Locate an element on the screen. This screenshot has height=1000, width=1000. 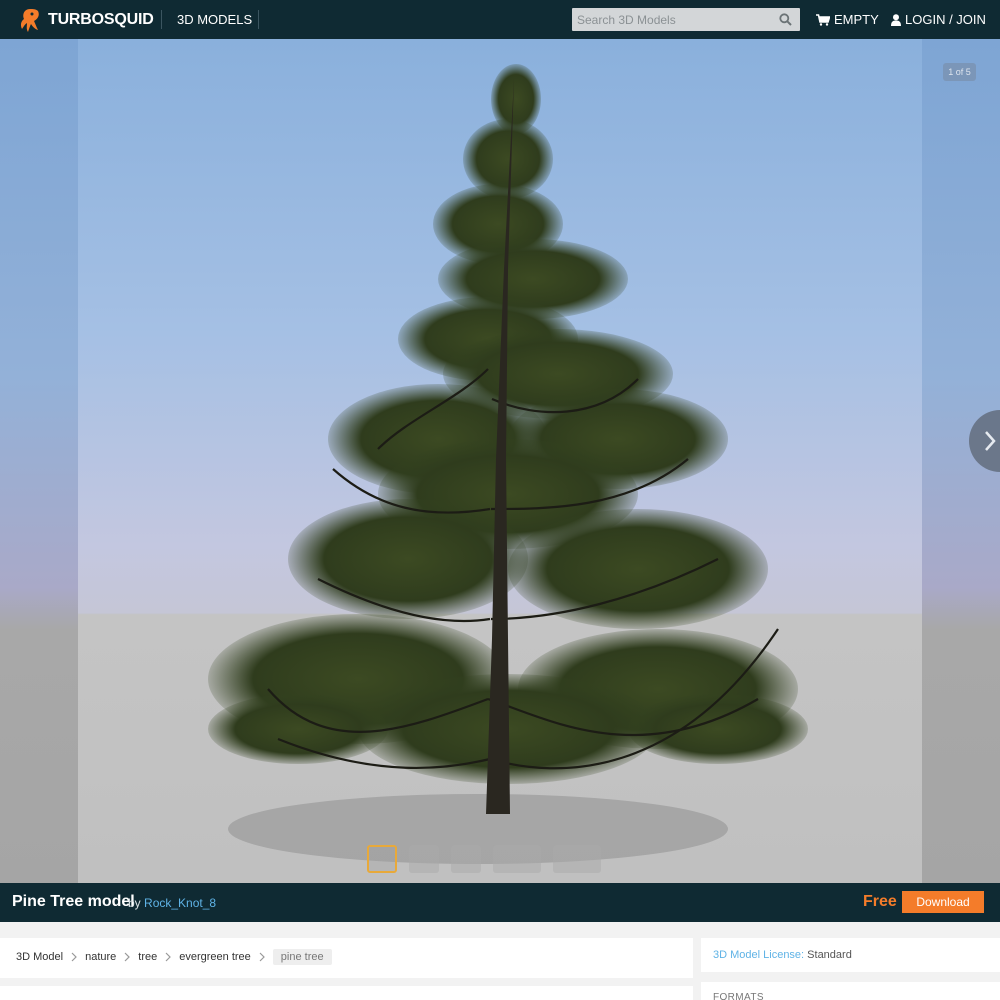
nav-3d-models-link: 3D MODELS is located at coordinates (214, 19).